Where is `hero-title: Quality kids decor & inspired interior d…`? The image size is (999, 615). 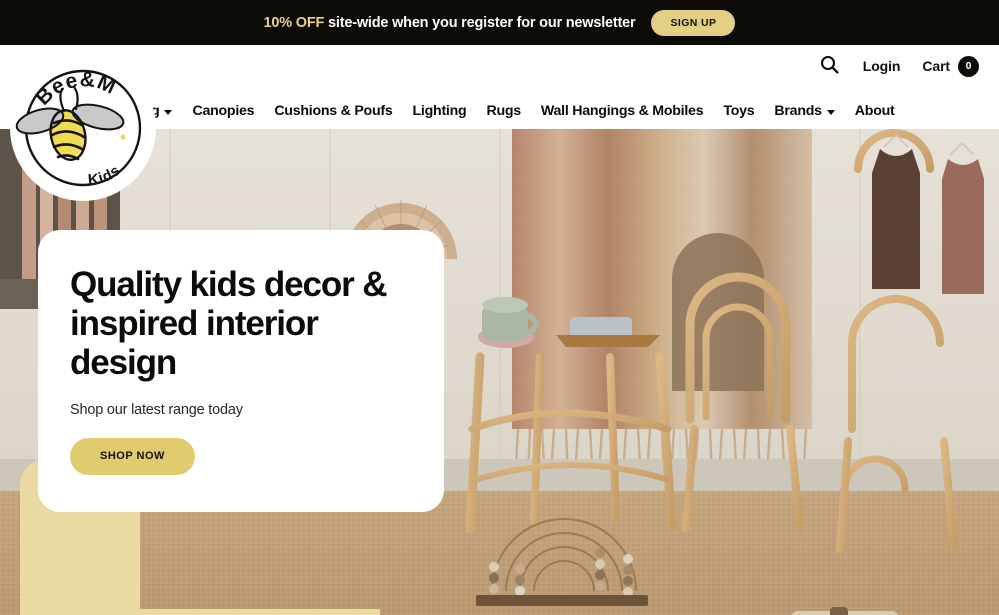
hero-title: Quality kids decor & inspired interior d… is located at coordinates (229, 323).